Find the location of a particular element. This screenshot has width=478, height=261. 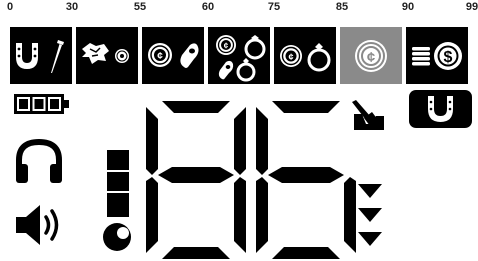

notch-5-icons: ¢ is located at coordinates (305, 57).